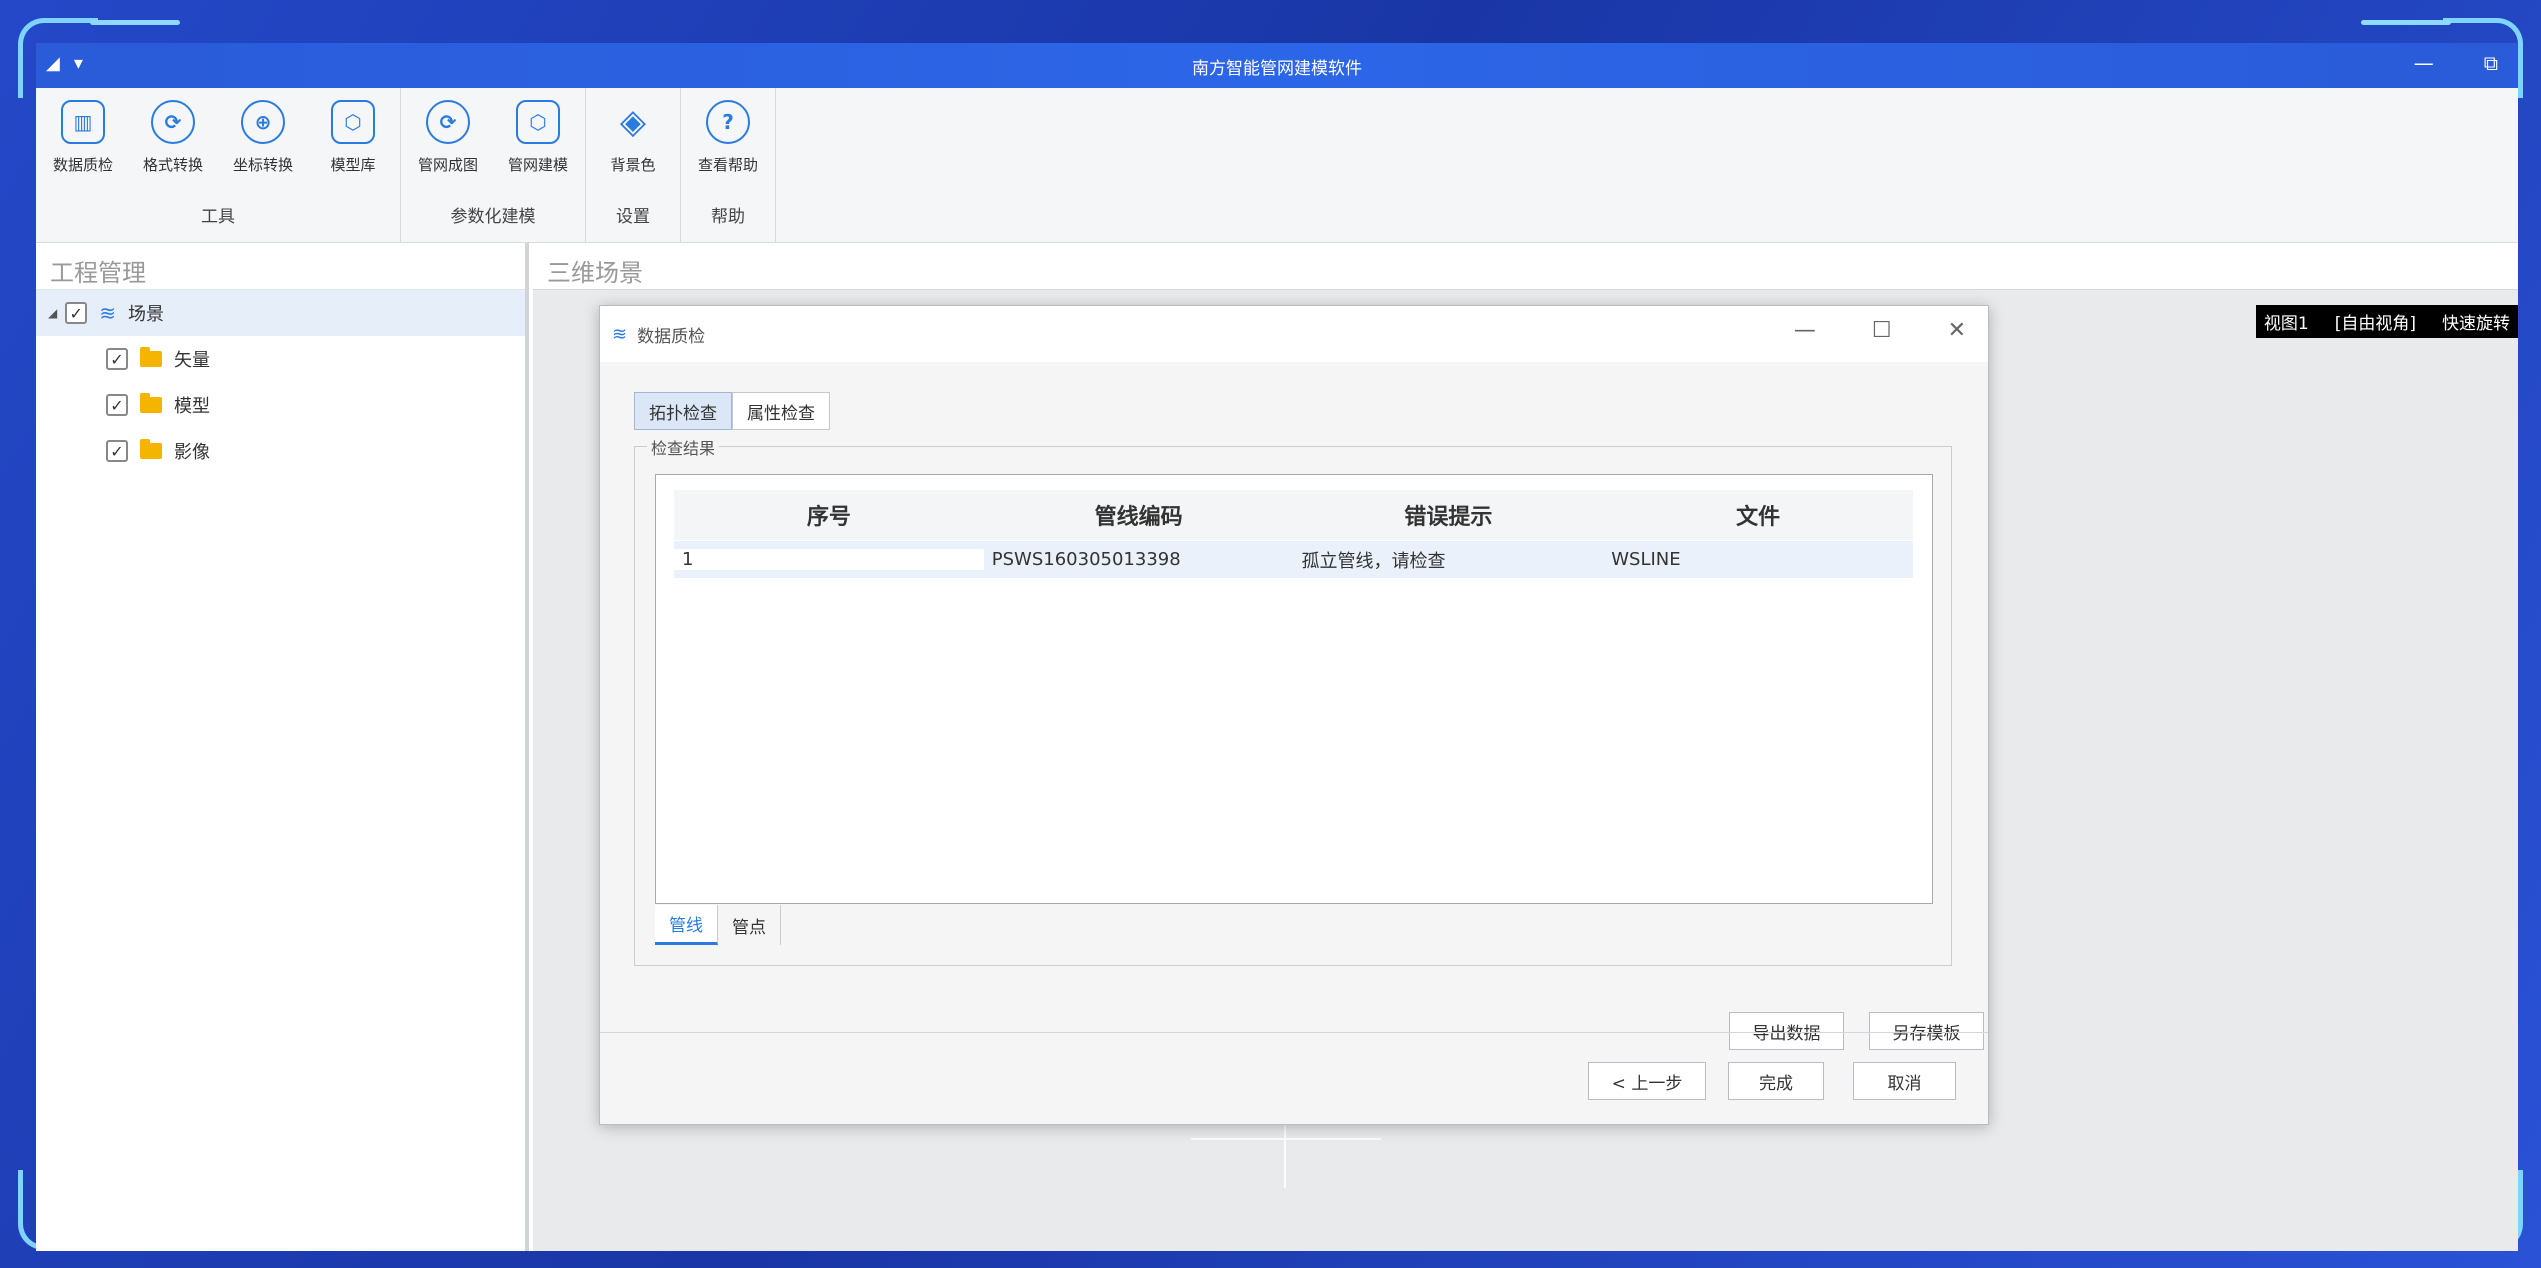 The height and width of the screenshot is (1268, 2541). Describe the element at coordinates (447, 165) in the screenshot. I see `pipe-map-label: 管网成图` at that location.